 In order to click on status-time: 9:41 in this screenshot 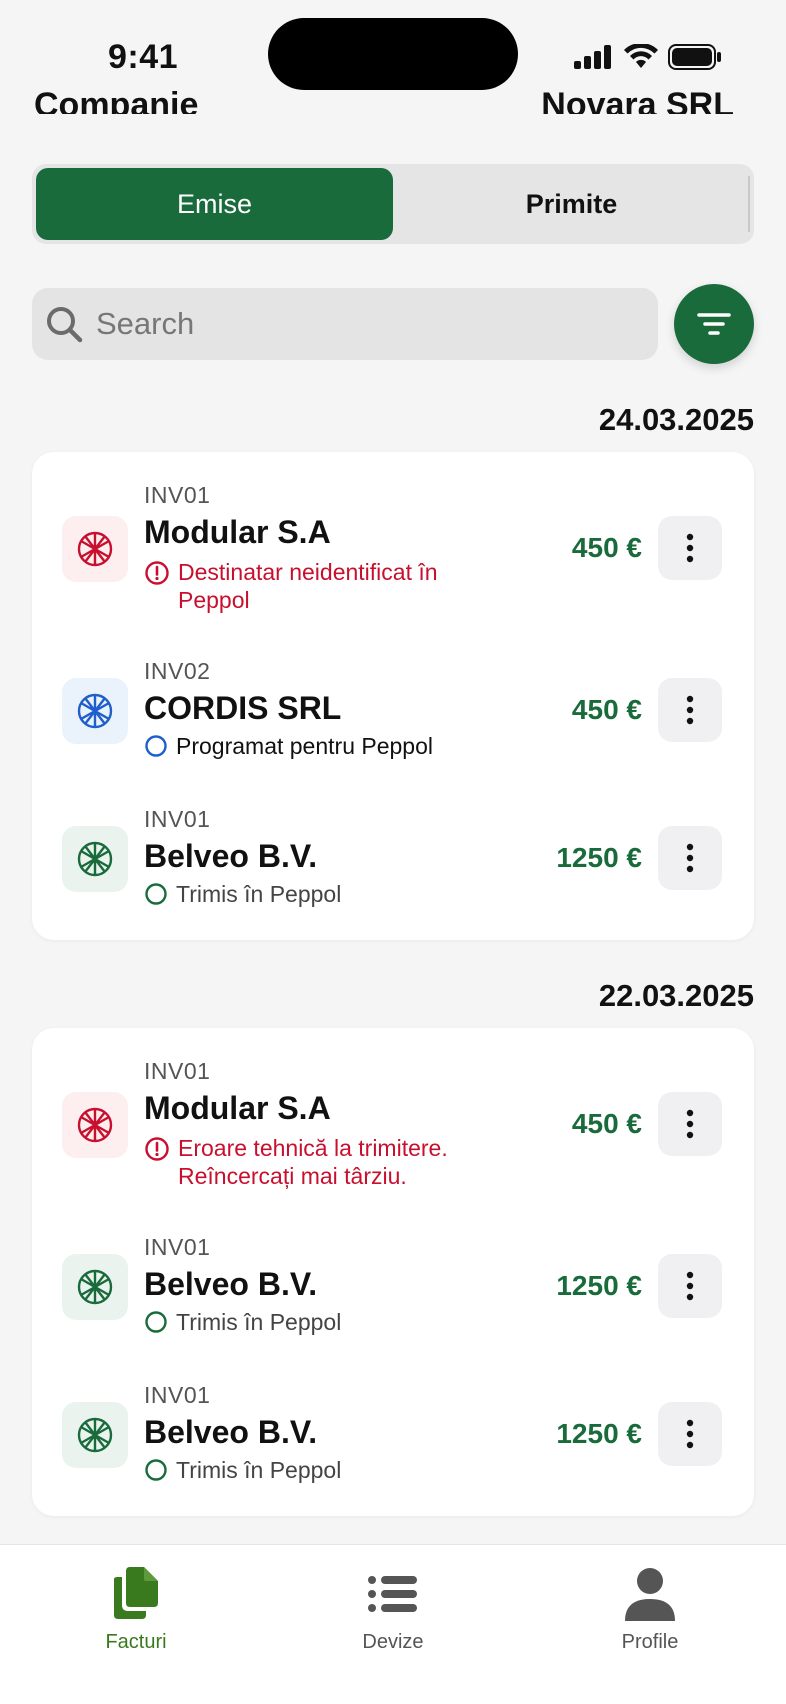, I will do `click(143, 57)`.